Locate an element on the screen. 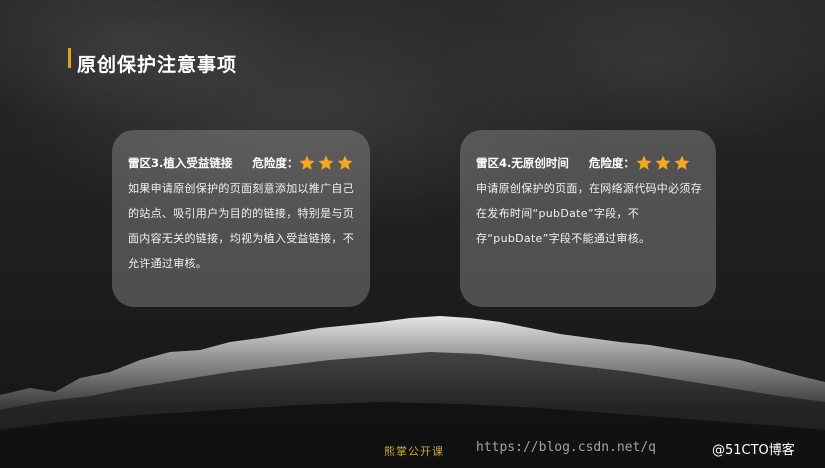 The image size is (825, 468). card-header: 雷区4.无原创时间 危险度： is located at coordinates (589, 163).